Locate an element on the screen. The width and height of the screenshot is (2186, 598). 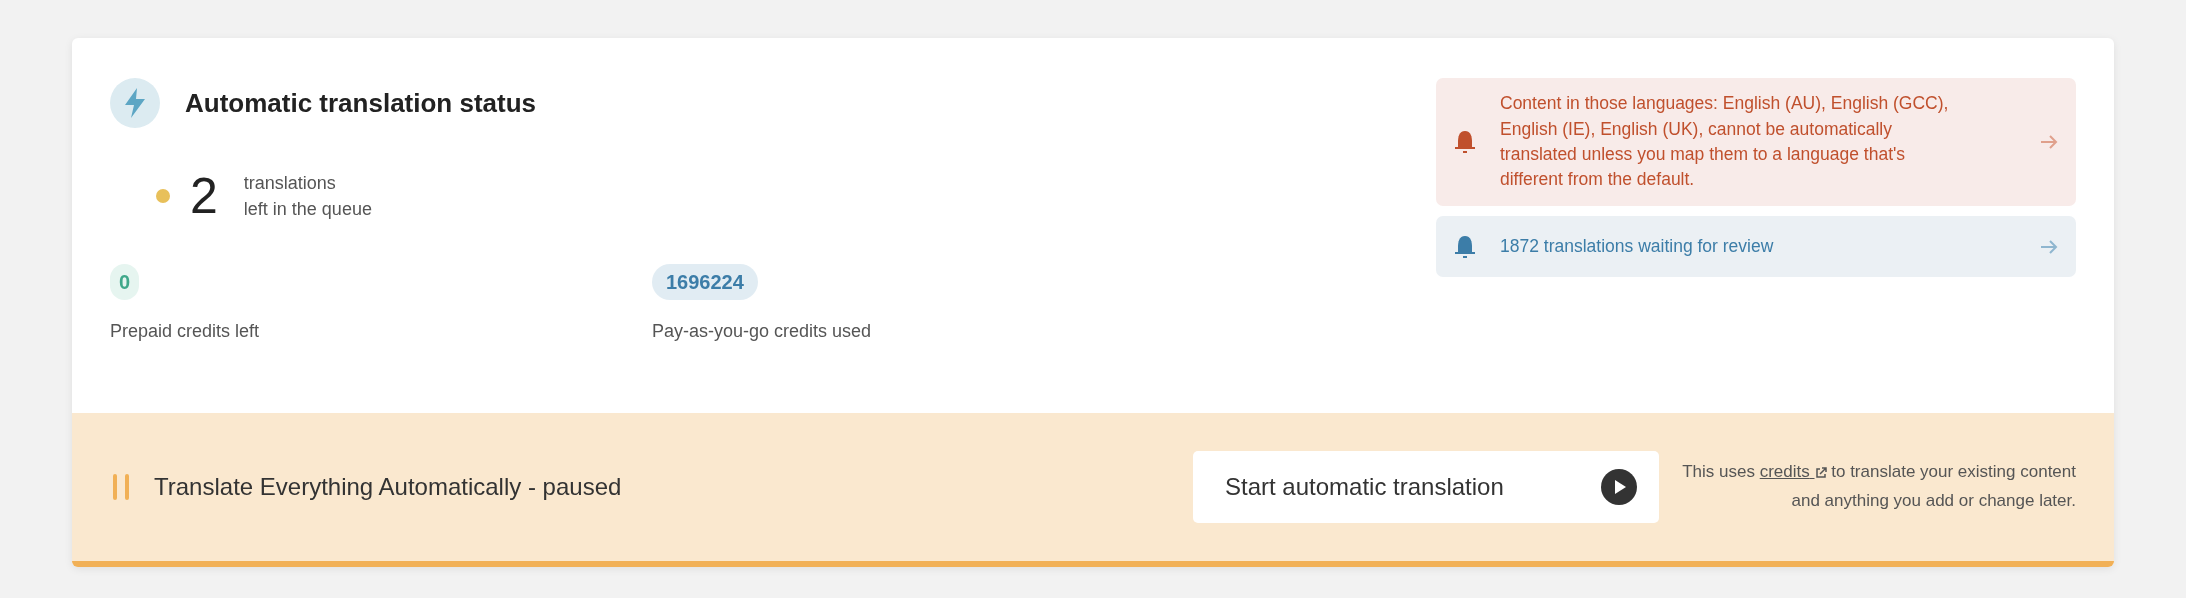
external-link-icon is located at coordinates (1820, 472).